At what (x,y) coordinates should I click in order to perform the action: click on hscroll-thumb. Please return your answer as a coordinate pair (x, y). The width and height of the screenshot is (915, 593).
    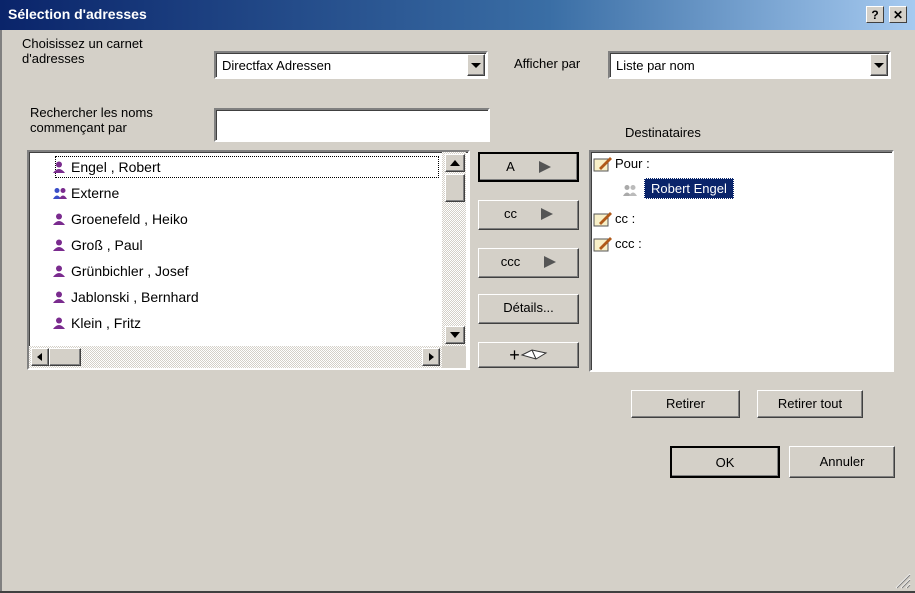
    Looking at the image, I should click on (65, 357).